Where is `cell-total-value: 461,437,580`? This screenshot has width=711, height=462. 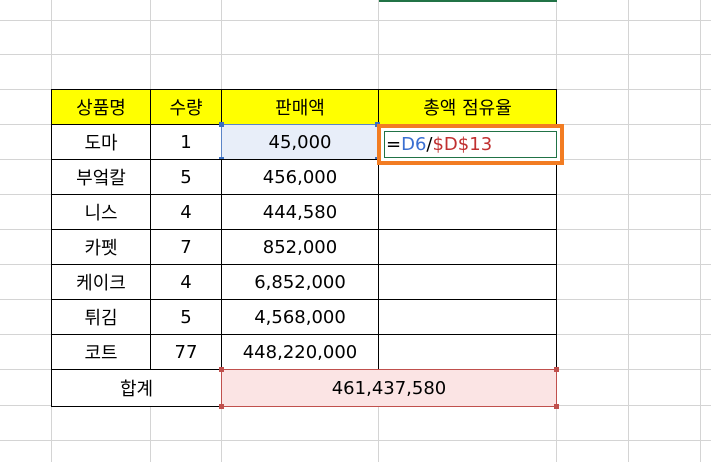
cell-total-value: 461,437,580 is located at coordinates (389, 388).